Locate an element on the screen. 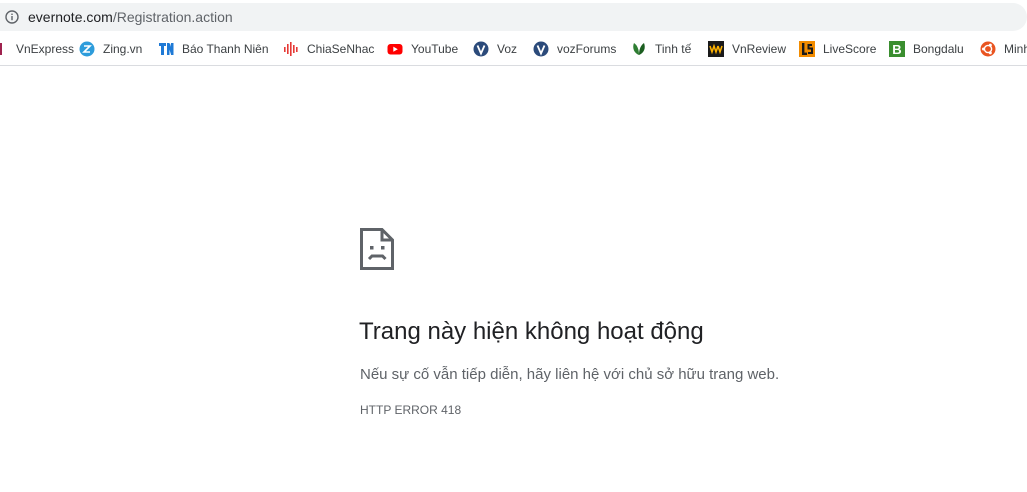  bookmark-tinhte: Tinh tế is located at coordinates (661, 49).